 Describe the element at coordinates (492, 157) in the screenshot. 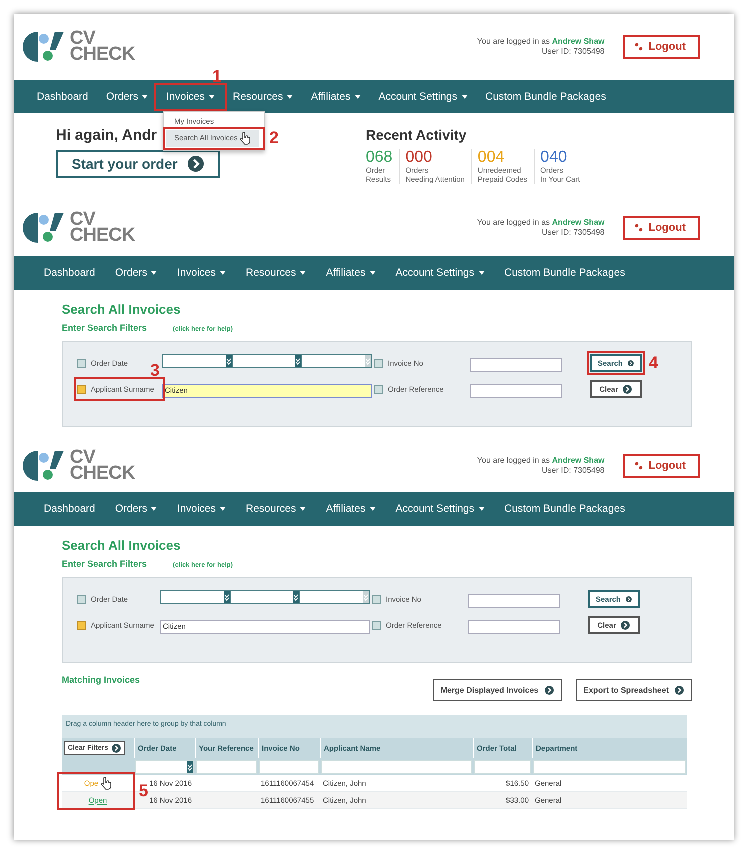

I see `stat-value: 004` at that location.